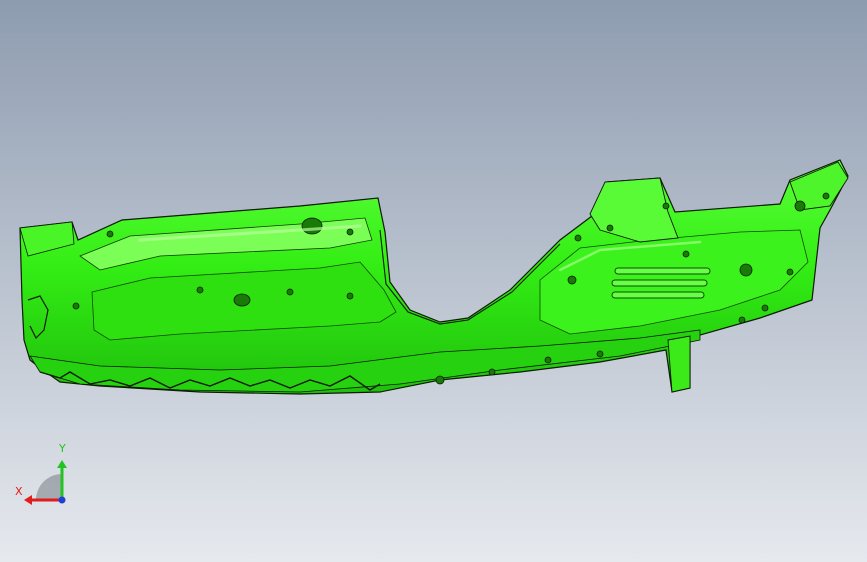 This screenshot has height=562, width=867. Describe the element at coordinates (28, 500) in the screenshot. I see `x-axis-arrow` at that location.